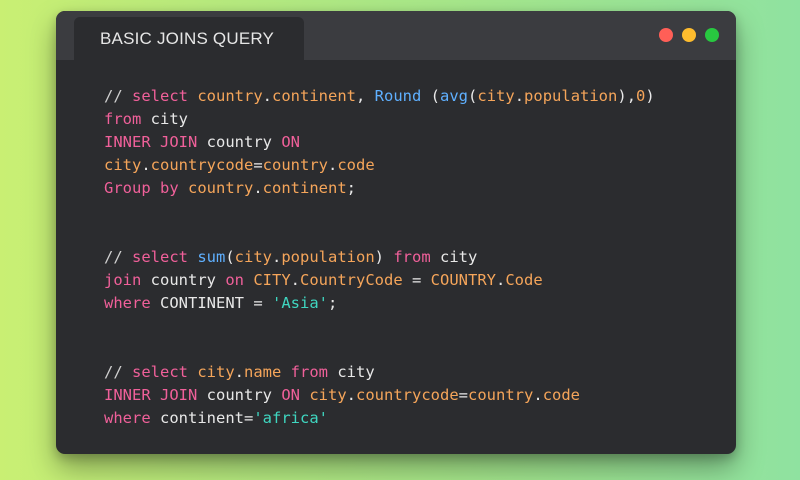 The height and width of the screenshot is (480, 800). What do you see at coordinates (333, 303) in the screenshot?
I see `code-token-plain: ;` at bounding box center [333, 303].